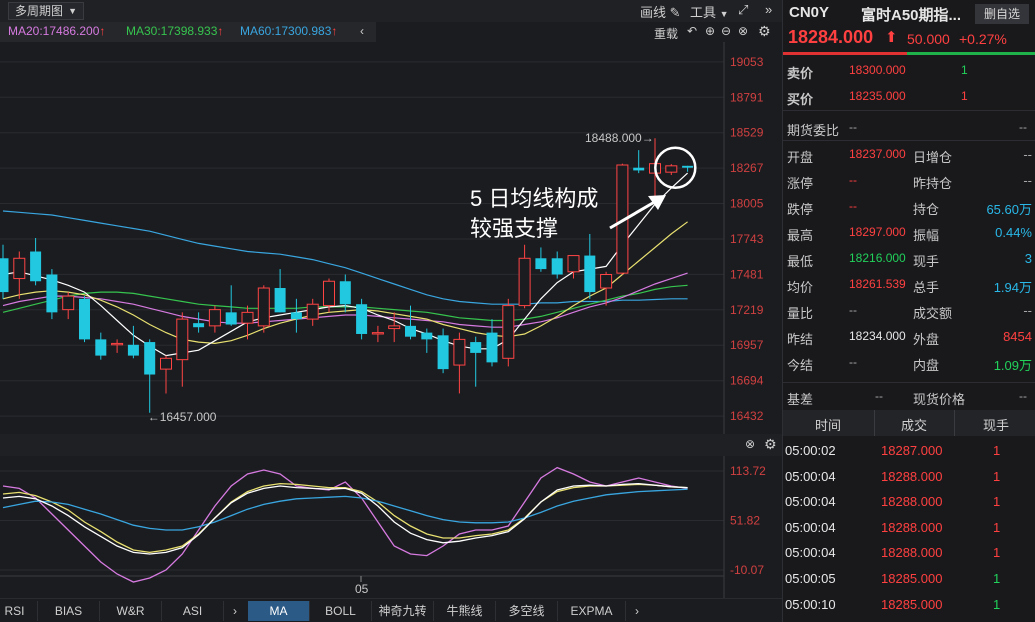 This screenshot has height=622, width=1035. Describe the element at coordinates (279, 611) in the screenshot. I see `tab-4: MA` at that location.